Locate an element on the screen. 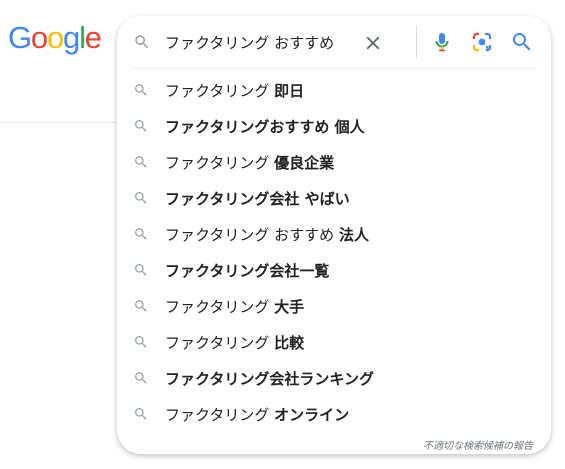 This screenshot has width=565, height=469. suggestion-item: ファクタリング会社一覧 is located at coordinates (334, 270).